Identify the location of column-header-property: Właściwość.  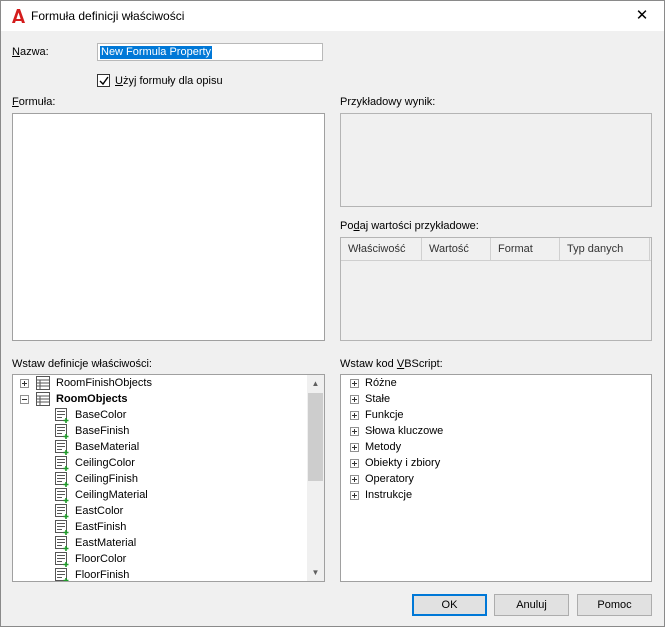
(381, 249).